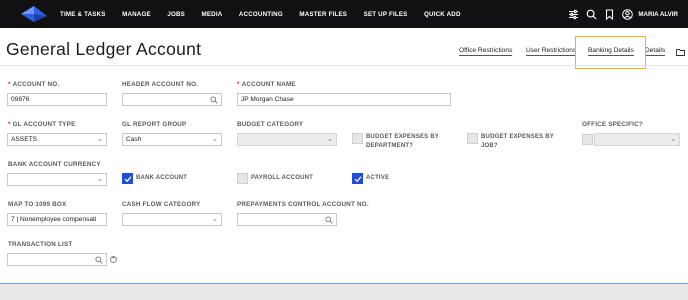 The height and width of the screenshot is (300, 688). What do you see at coordinates (160, 84) in the screenshot?
I see `header-account-no-label: HEADER ACCOUNT NO.` at bounding box center [160, 84].